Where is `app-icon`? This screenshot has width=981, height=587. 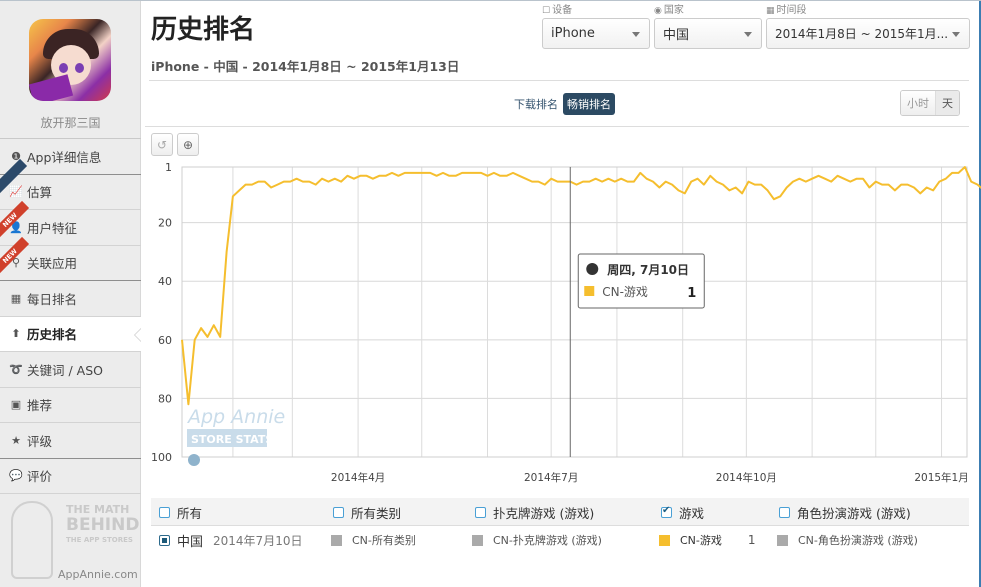 app-icon is located at coordinates (70, 60).